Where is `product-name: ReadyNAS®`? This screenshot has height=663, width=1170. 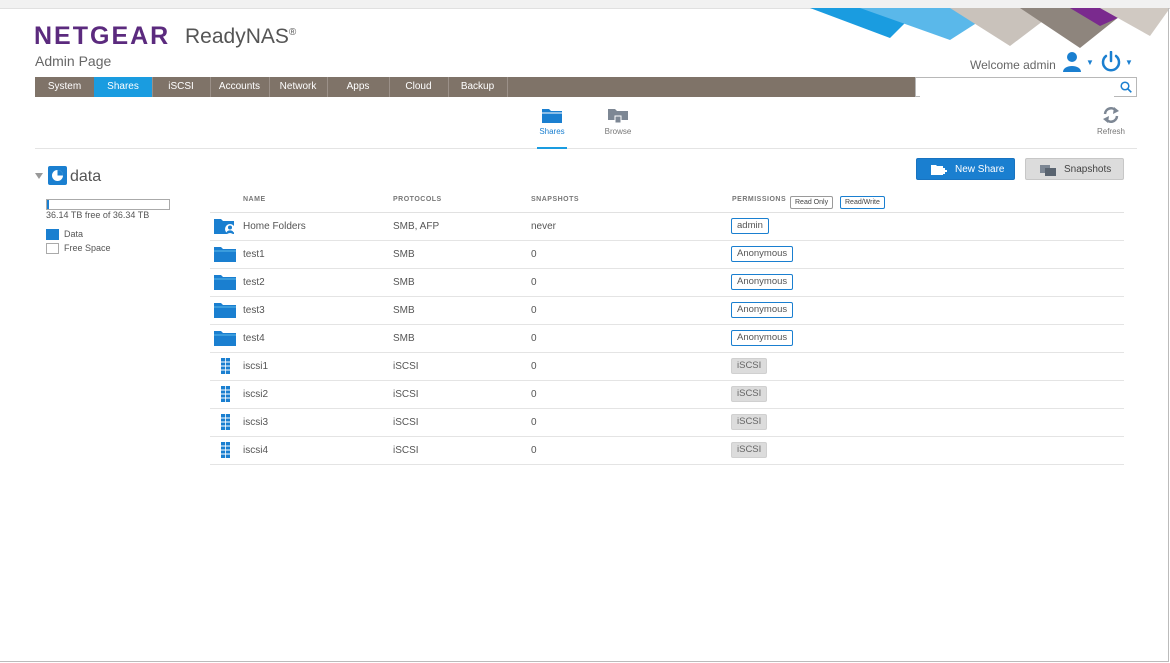 product-name: ReadyNAS® is located at coordinates (241, 36).